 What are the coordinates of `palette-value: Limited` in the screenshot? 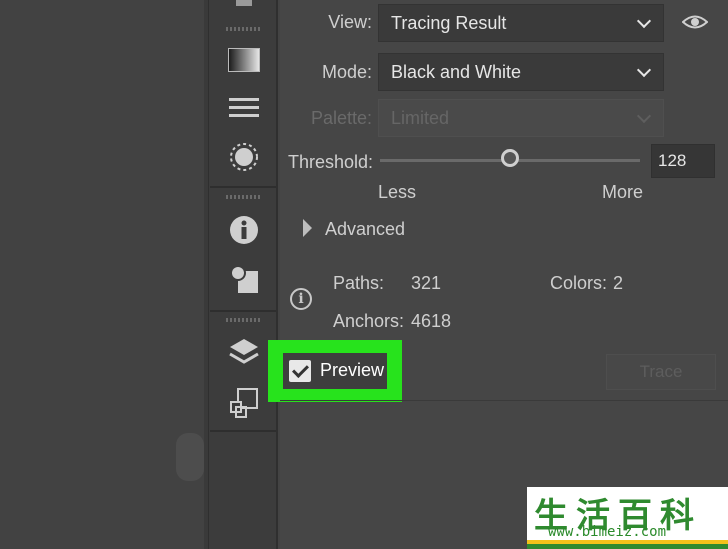 It's located at (420, 118).